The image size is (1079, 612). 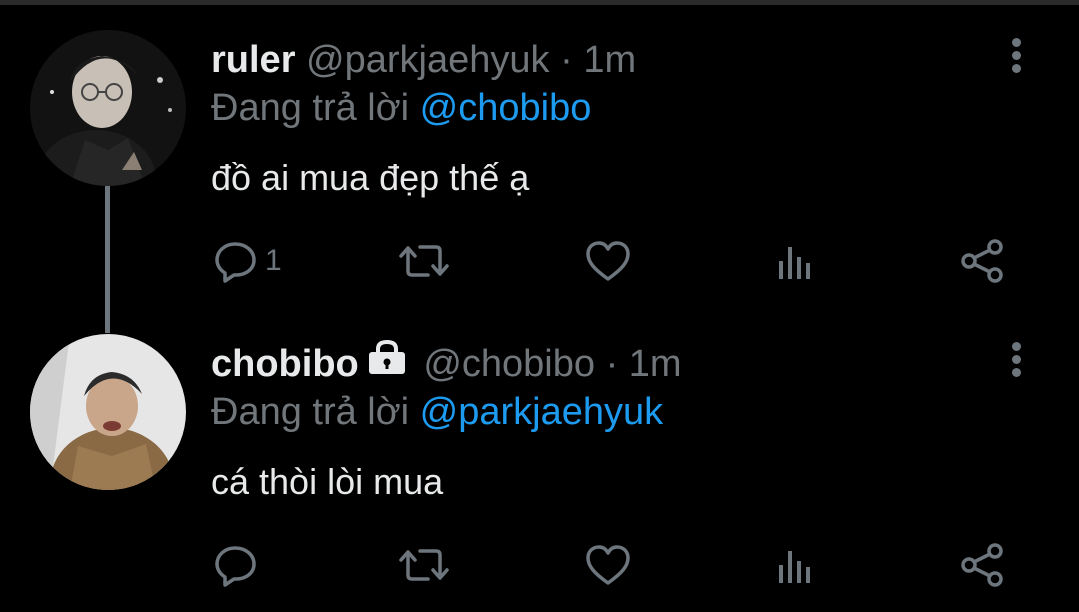 I want to click on display-name: ruler, so click(x=253, y=60).